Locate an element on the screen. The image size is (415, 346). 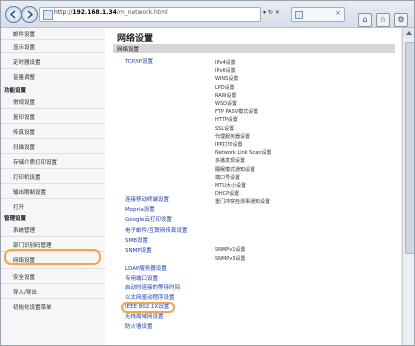
url-text: http://192.168.1.34/m_network.html is located at coordinates (111, 12).